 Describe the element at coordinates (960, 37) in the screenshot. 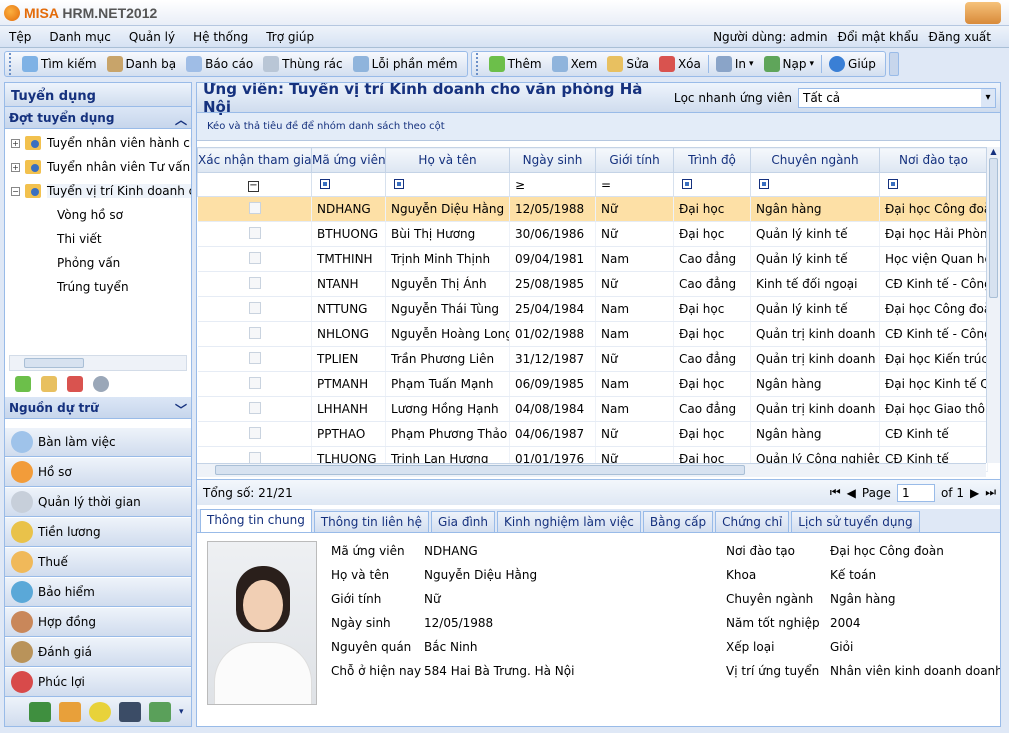

I see `logout-link: Đăng xuất` at that location.